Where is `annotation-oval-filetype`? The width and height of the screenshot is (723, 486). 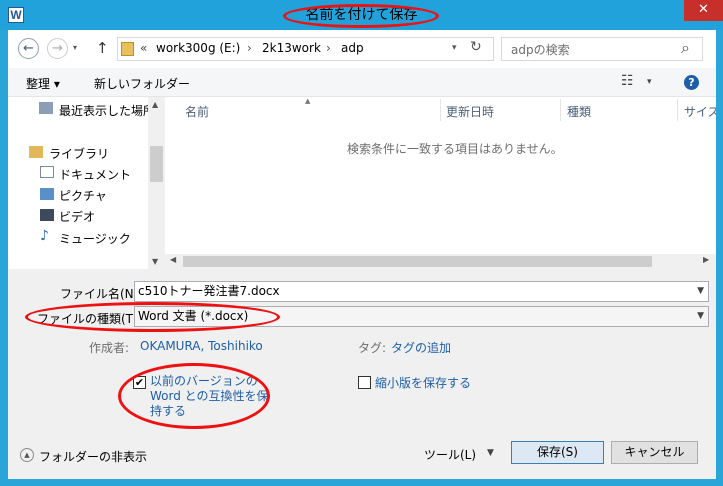
annotation-oval-filetype is located at coordinates (152, 317).